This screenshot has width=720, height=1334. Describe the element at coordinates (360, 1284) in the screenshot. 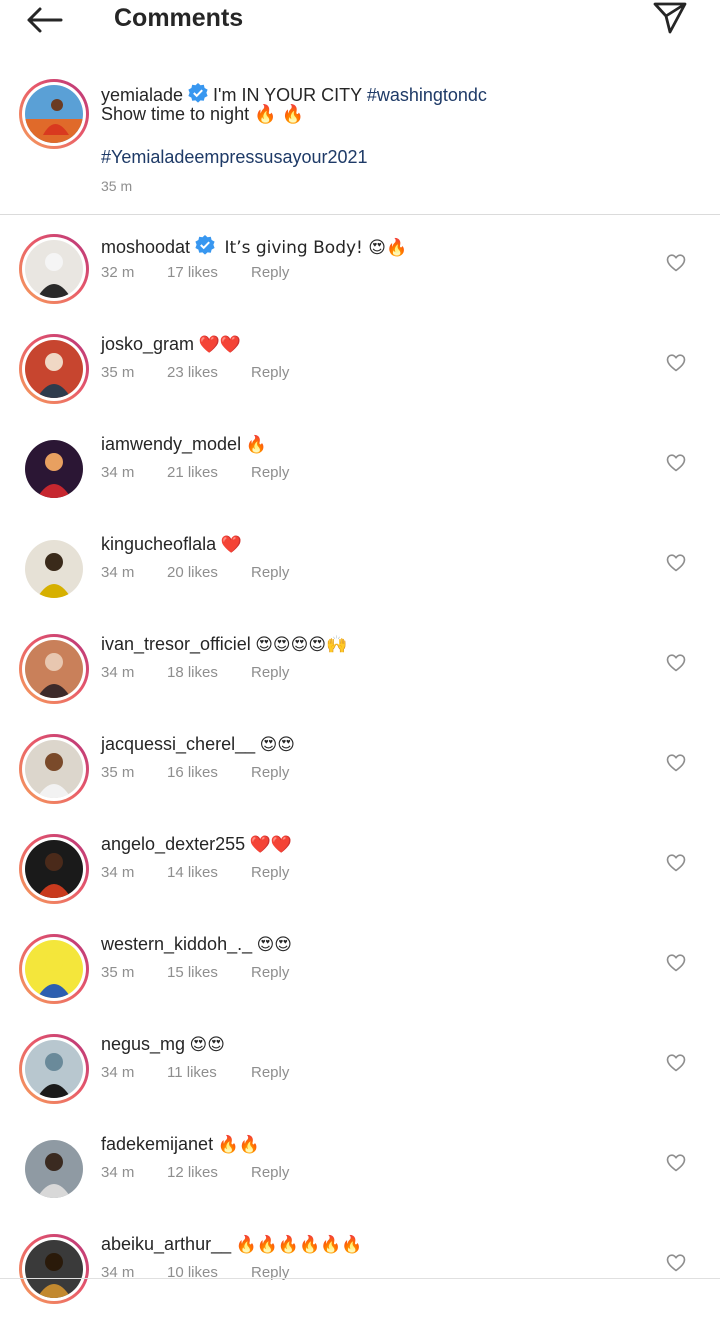

I see `comment-row: abeiku_arthur__ 🔥🔥🔥🔥🔥🔥 34 m 10 likes Reply` at that location.